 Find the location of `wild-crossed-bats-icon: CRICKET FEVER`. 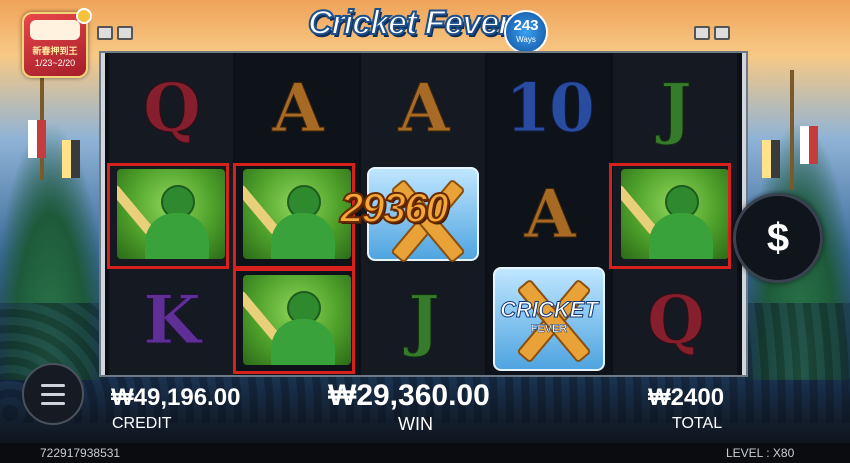

wild-crossed-bats-icon: CRICKET FEVER is located at coordinates (549, 319).